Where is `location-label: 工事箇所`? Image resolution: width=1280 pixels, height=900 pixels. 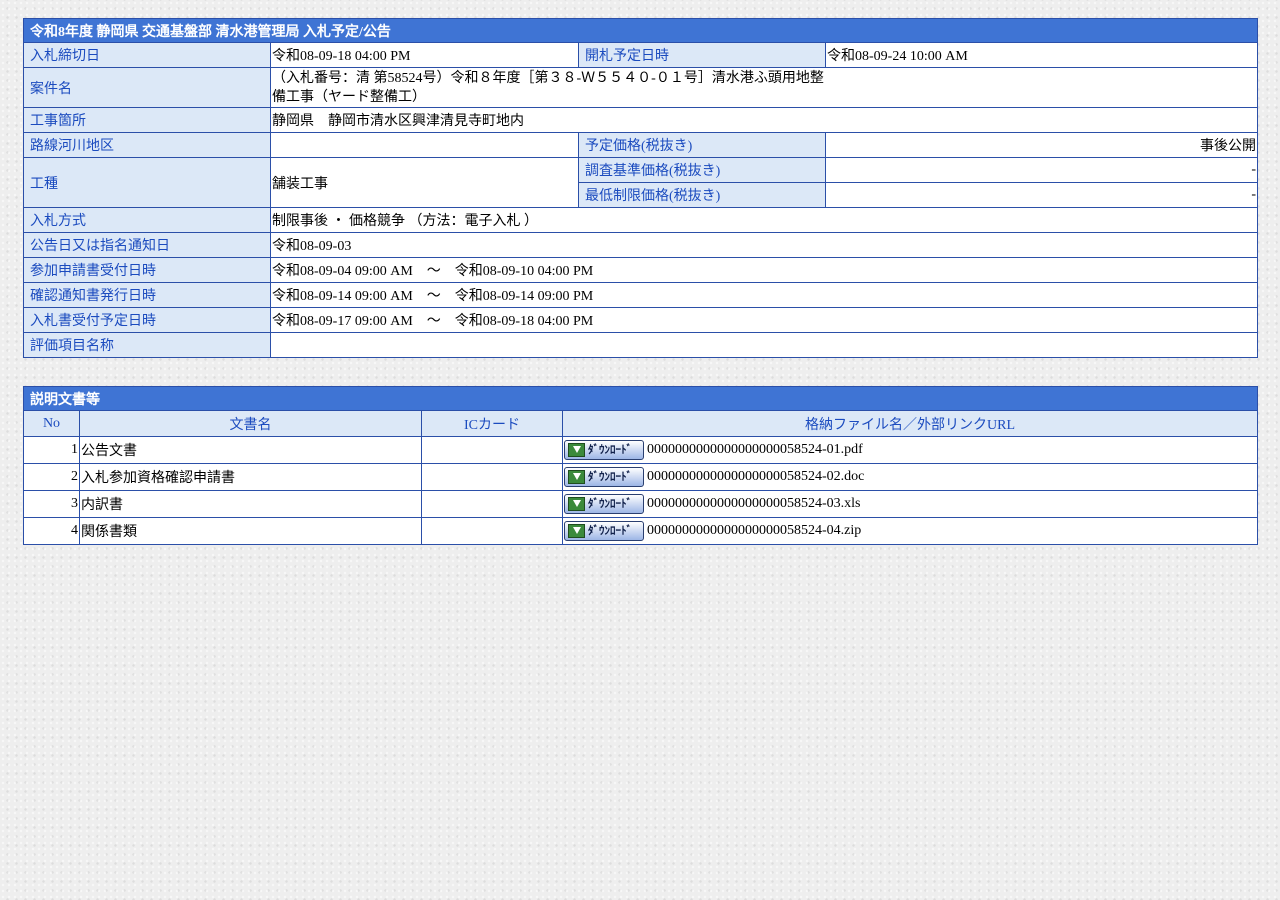 location-label: 工事箇所 is located at coordinates (147, 120).